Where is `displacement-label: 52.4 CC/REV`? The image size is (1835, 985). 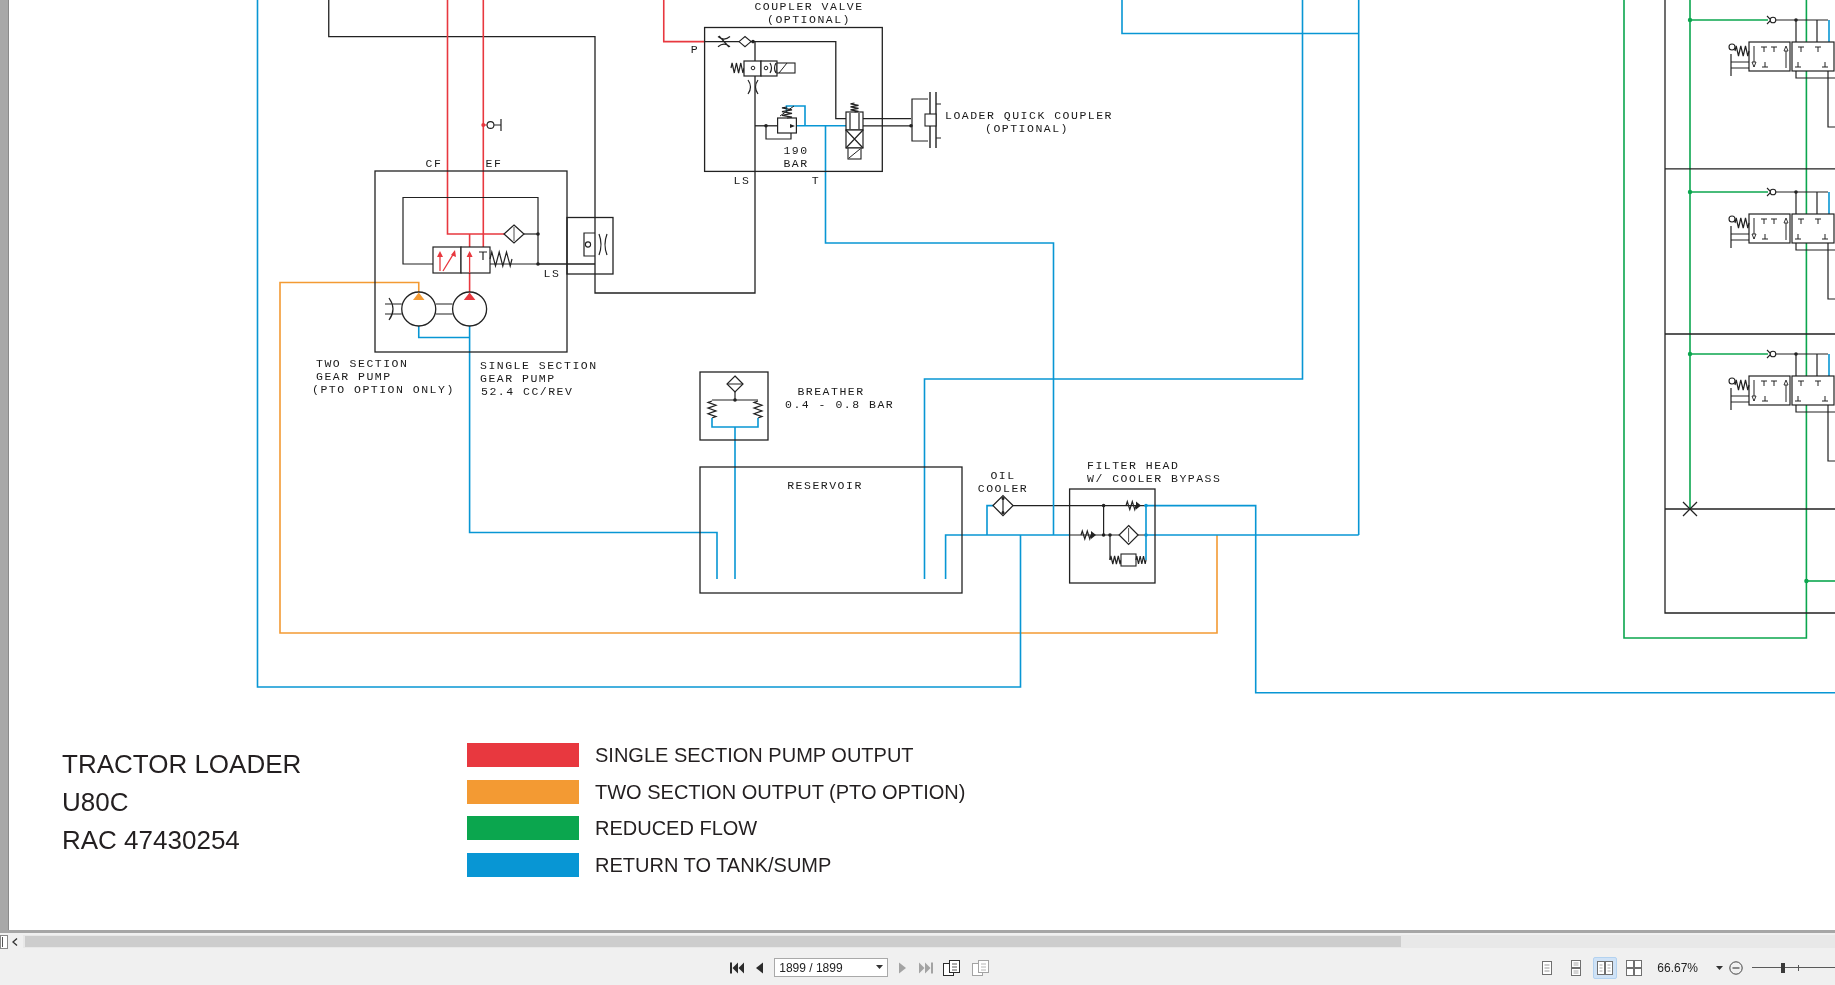 displacement-label: 52.4 CC/REV is located at coordinates (527, 391).